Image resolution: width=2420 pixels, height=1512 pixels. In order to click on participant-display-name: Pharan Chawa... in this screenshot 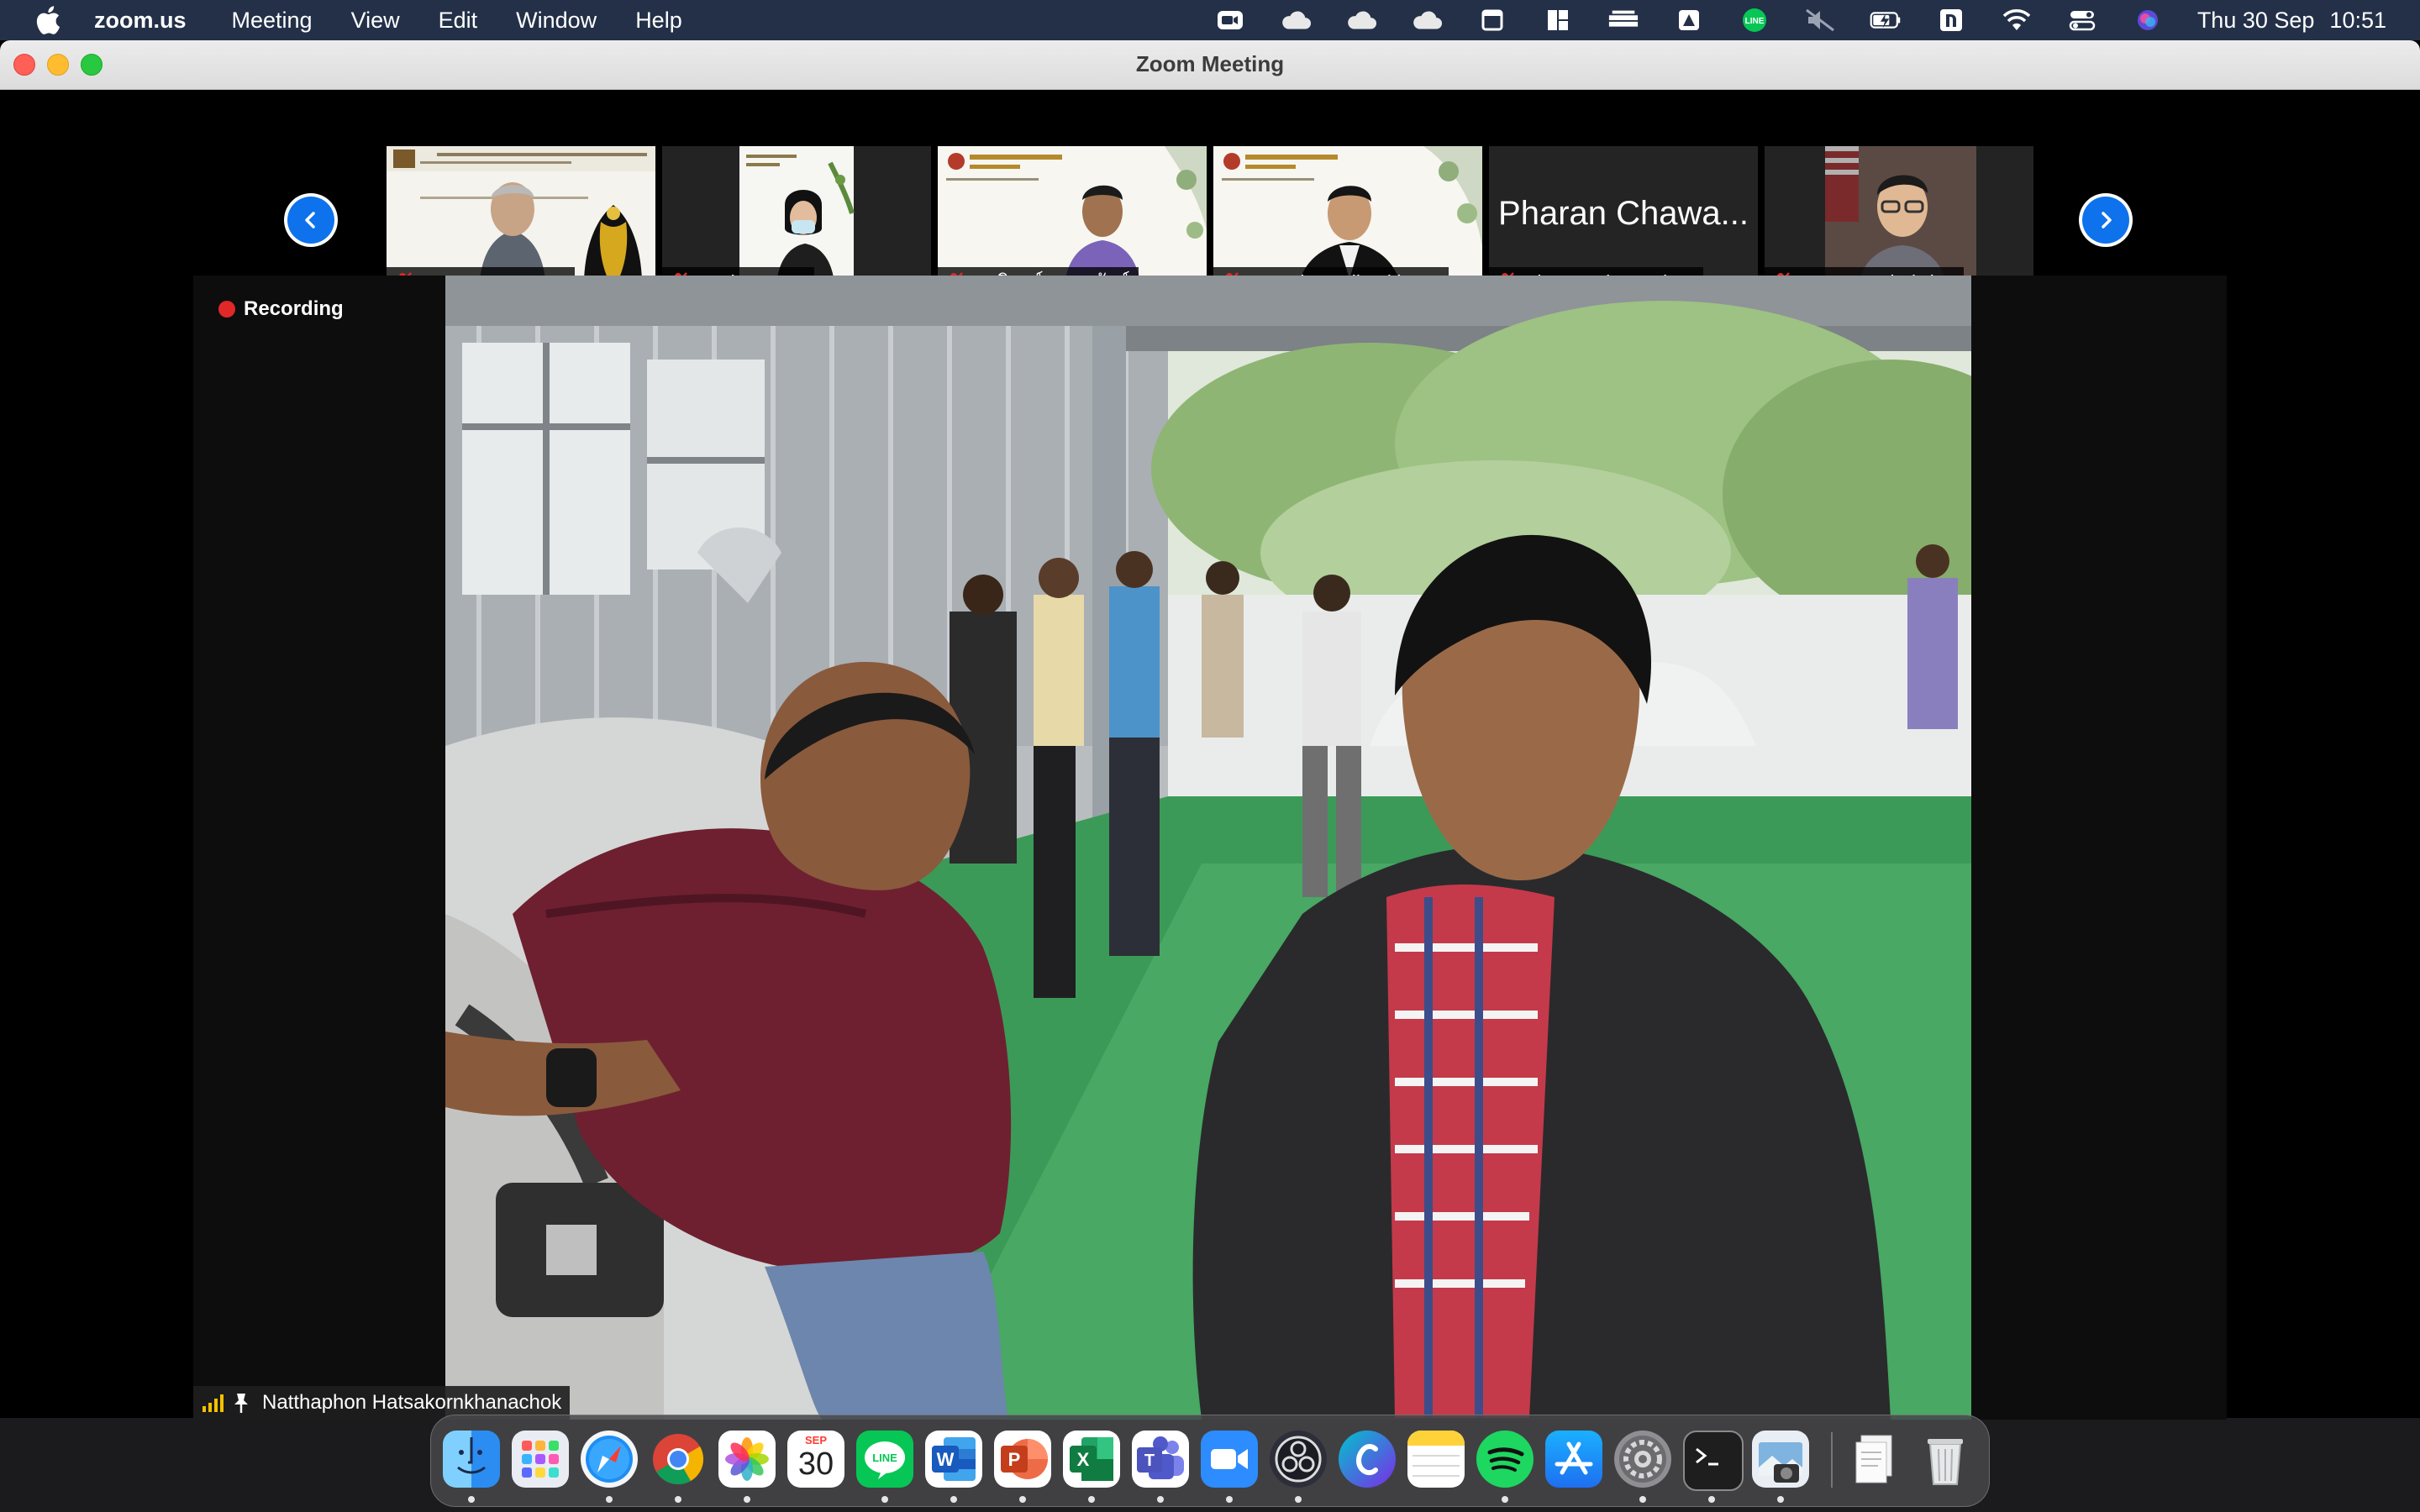, I will do `click(1623, 213)`.